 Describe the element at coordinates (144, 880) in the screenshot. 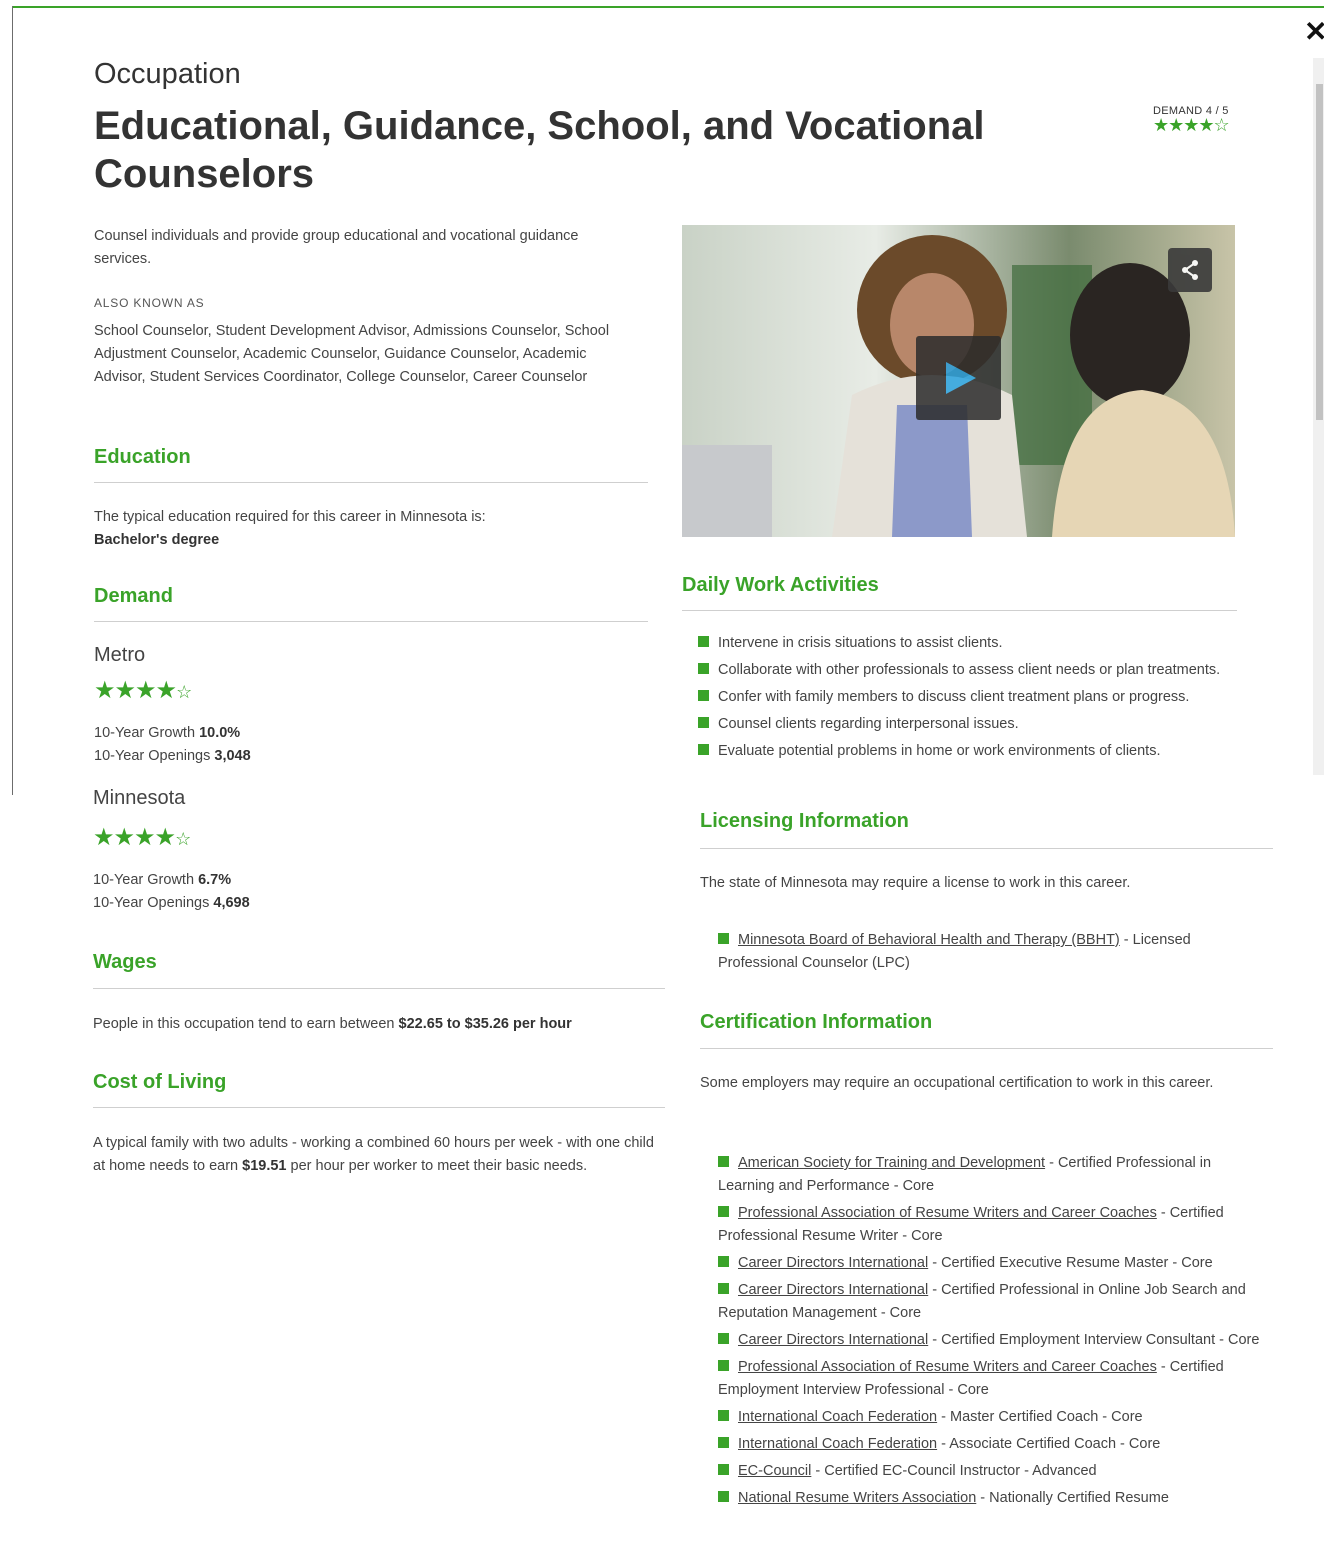

I see `minnesota-growth-label: 10-Year Growth` at that location.